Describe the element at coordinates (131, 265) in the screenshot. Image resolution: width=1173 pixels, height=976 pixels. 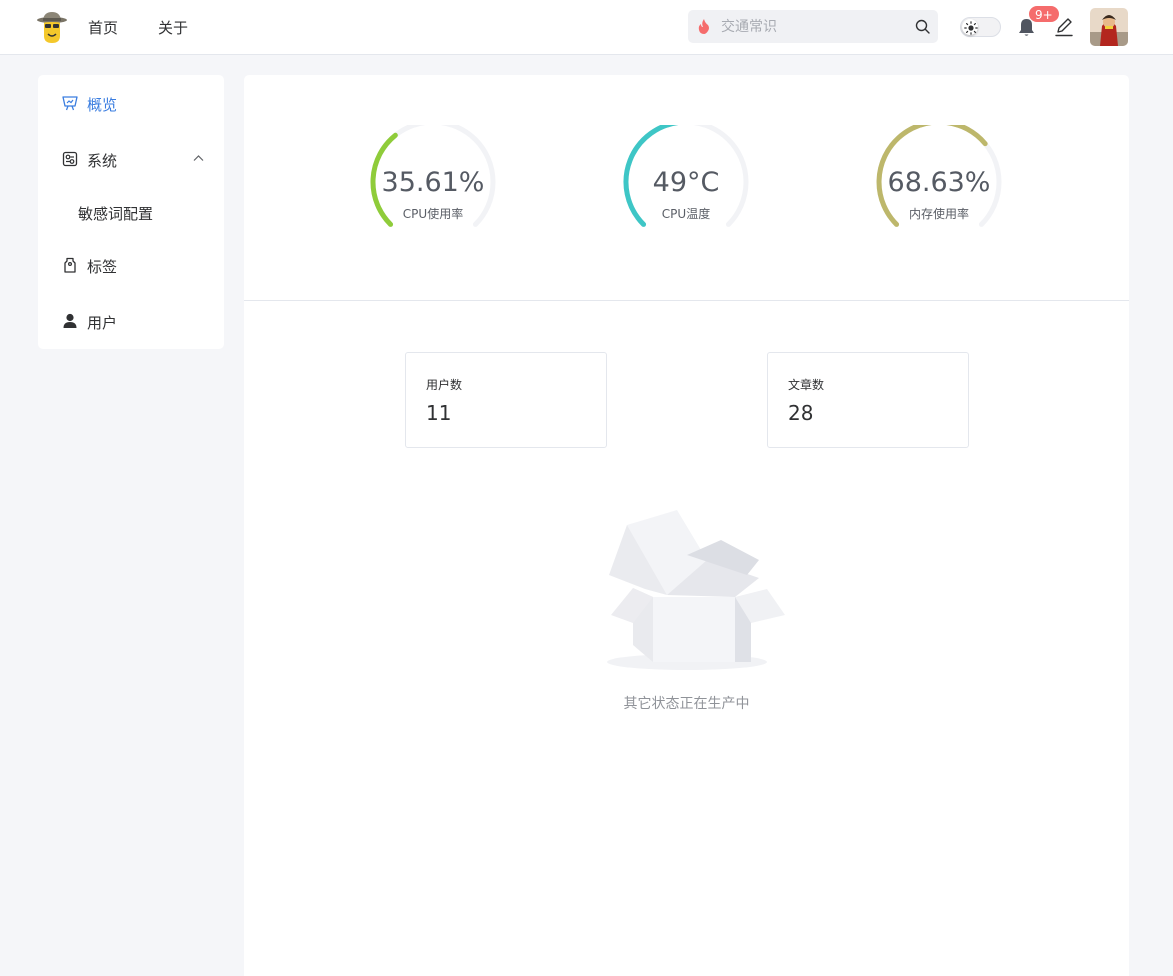
I see `sidebar-item-tags: 标签` at that location.